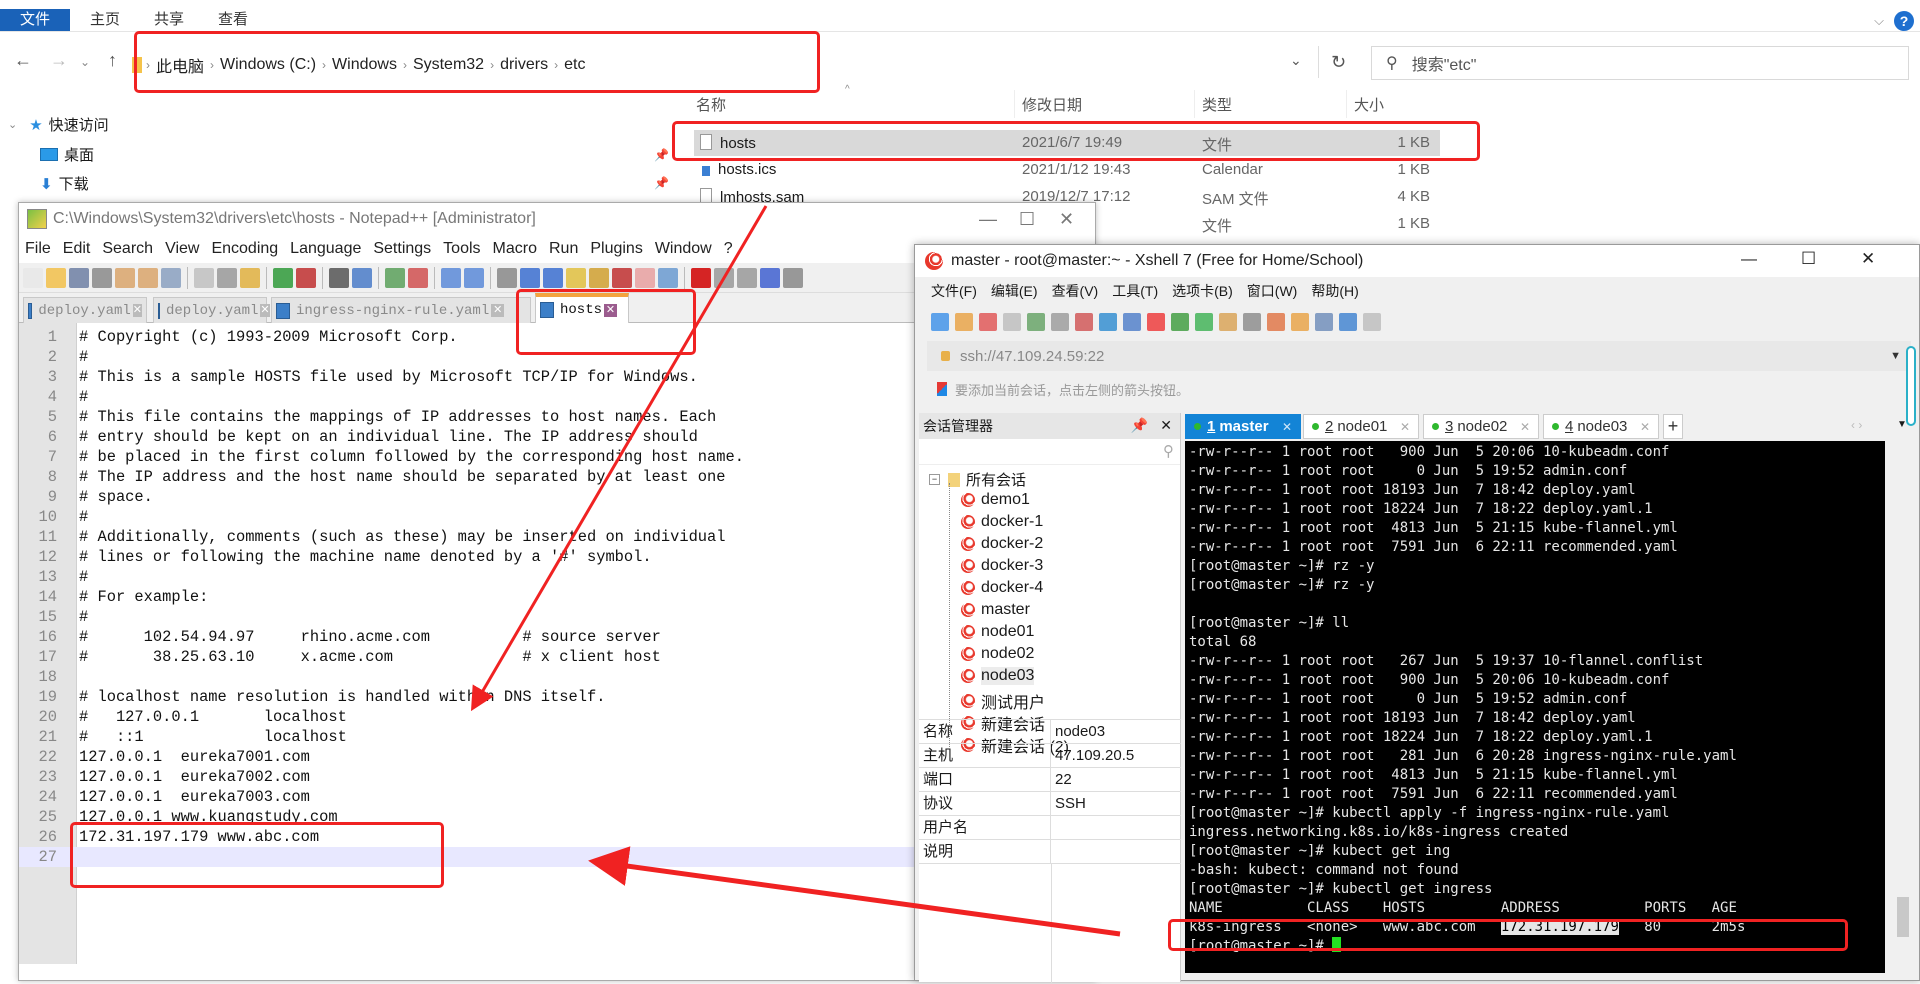 The width and height of the screenshot is (1920, 984). I want to click on menu-macro: Macro, so click(515, 249).